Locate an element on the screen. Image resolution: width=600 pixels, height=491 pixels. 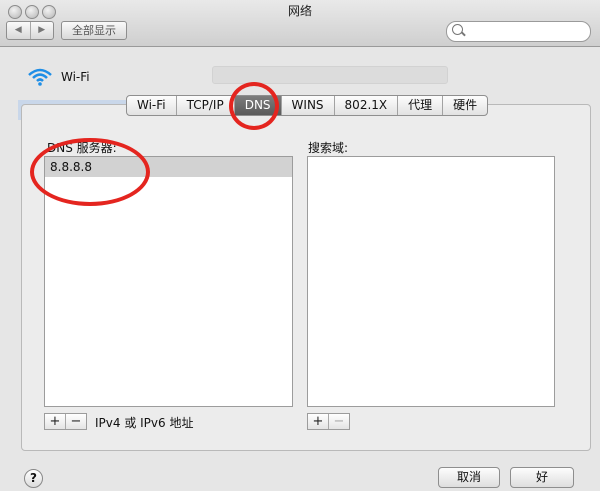
dns-add-remove-buttons: + − is located at coordinates (65, 421).